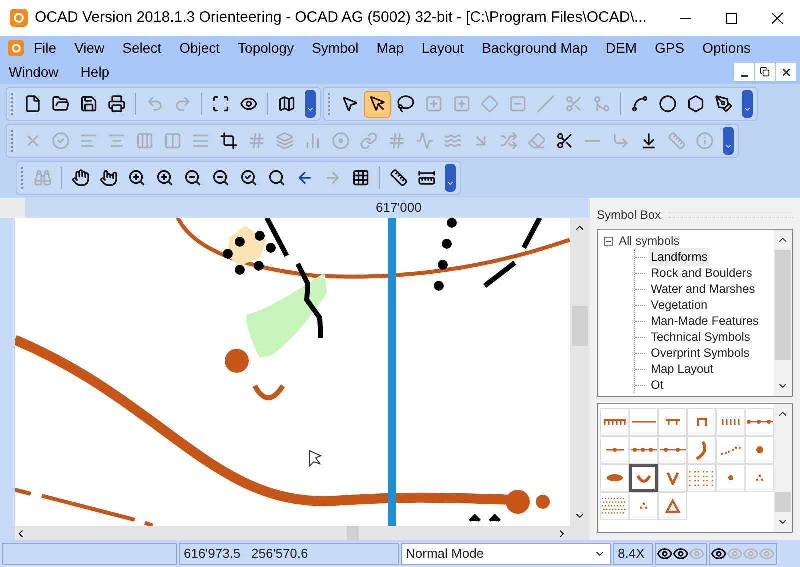 This screenshot has width=800, height=567. Describe the element at coordinates (200, 48) in the screenshot. I see `menu-item: Object` at that location.